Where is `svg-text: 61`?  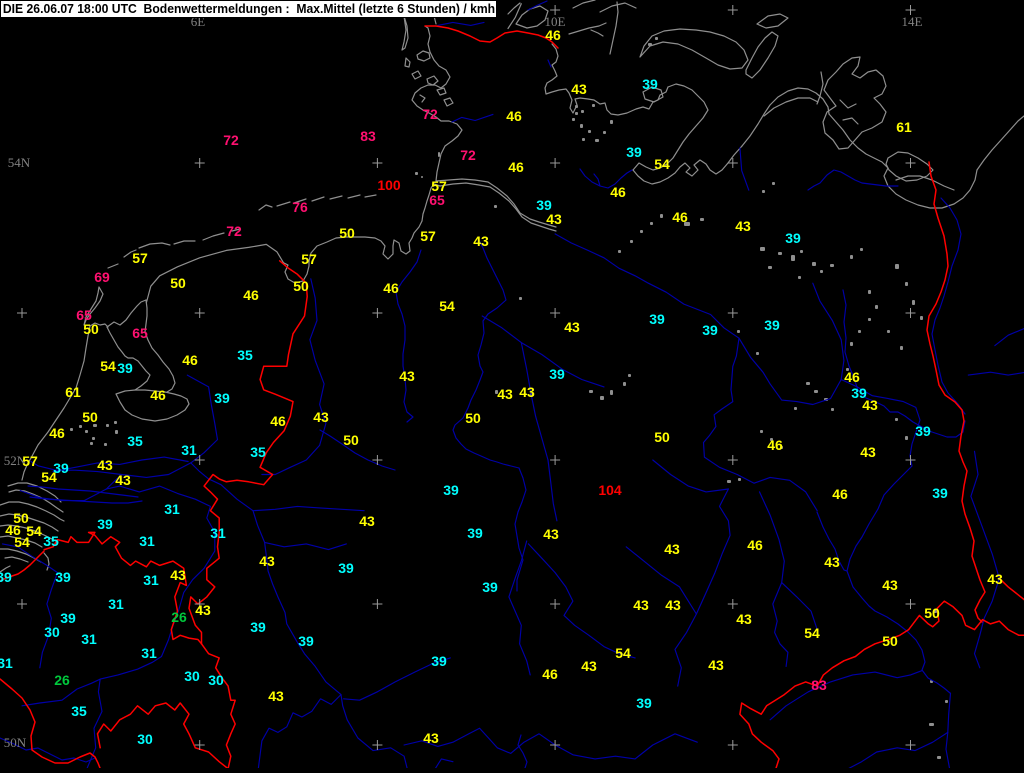
svg-text: 61 is located at coordinates (73, 392).